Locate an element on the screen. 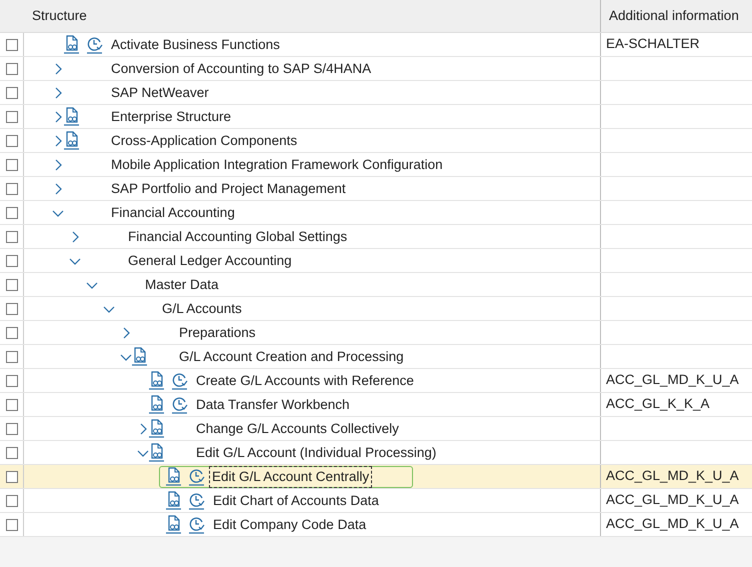 This screenshot has height=567, width=752. tree-item-label: Data Transfer Workbench is located at coordinates (273, 405).